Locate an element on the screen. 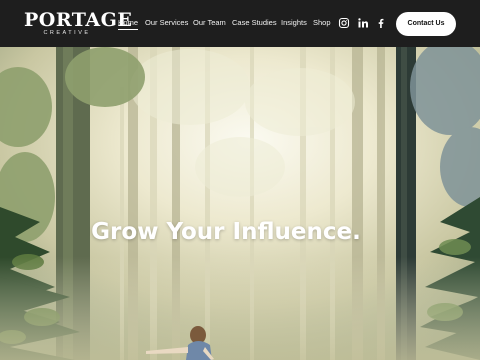 The image size is (480, 360). nav-home: Home is located at coordinates (128, 23).